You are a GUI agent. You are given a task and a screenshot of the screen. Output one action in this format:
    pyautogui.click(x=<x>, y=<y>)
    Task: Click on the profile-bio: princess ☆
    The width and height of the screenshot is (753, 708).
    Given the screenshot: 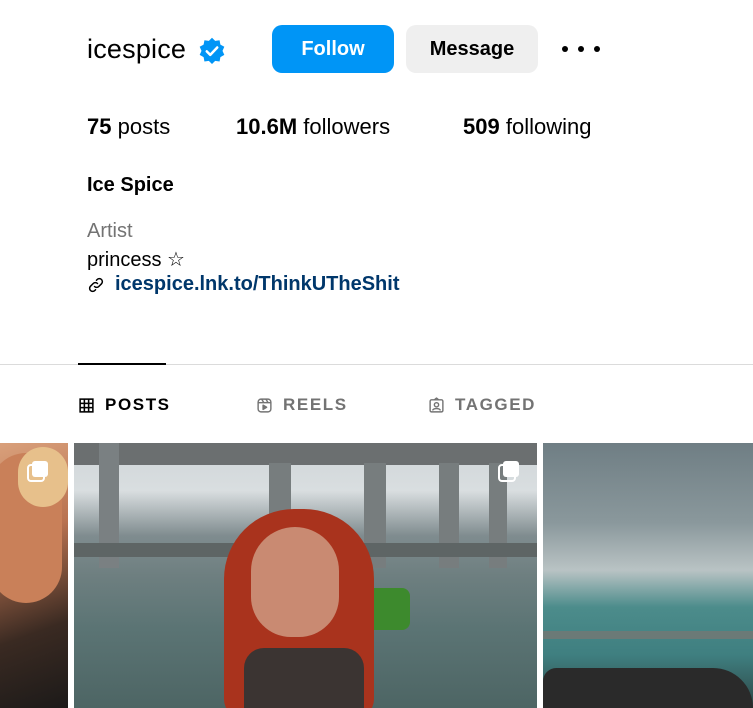 What is the action you would take?
    pyautogui.click(x=136, y=260)
    